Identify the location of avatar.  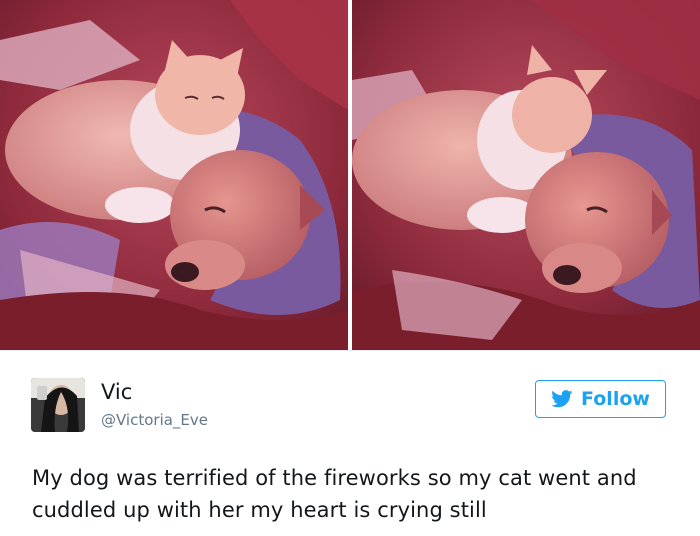
(58, 405).